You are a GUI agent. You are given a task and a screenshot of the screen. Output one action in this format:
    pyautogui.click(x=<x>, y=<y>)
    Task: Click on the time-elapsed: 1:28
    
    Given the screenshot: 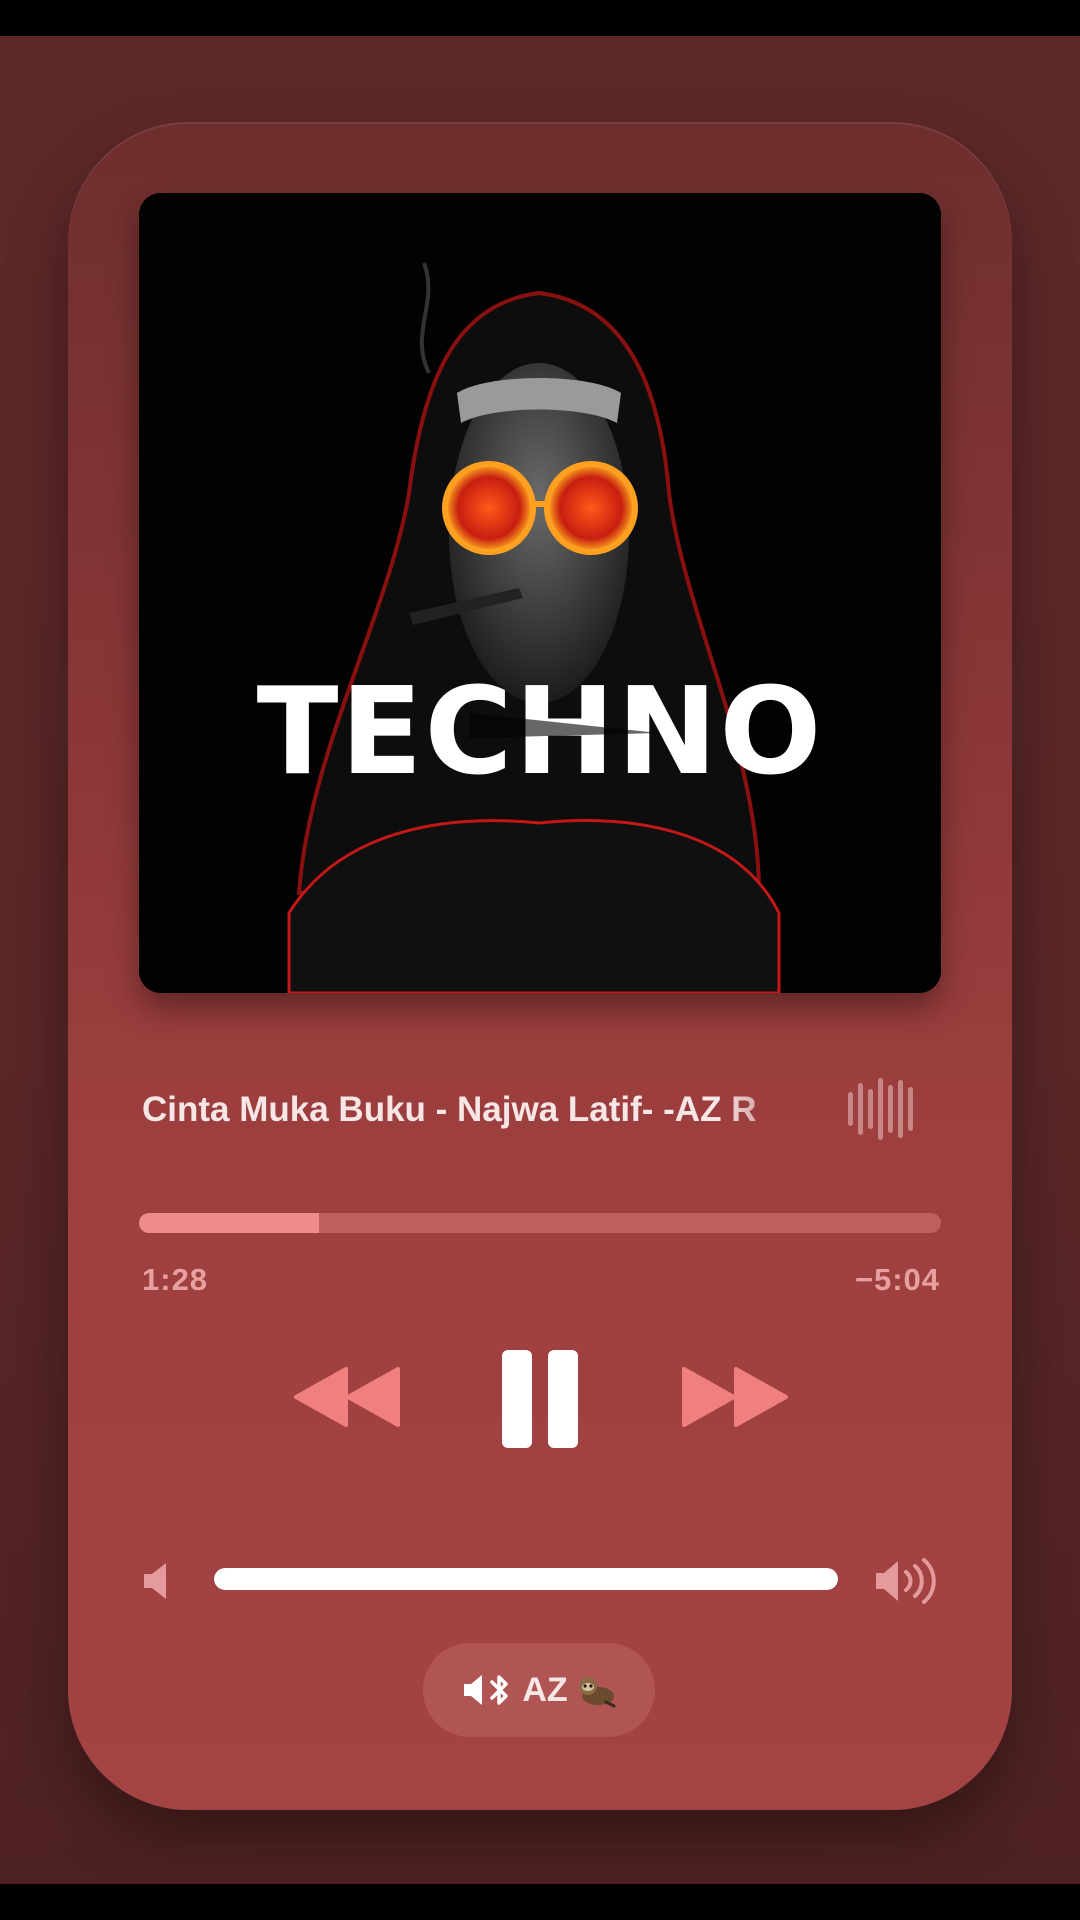 What is the action you would take?
    pyautogui.click(x=175, y=1279)
    